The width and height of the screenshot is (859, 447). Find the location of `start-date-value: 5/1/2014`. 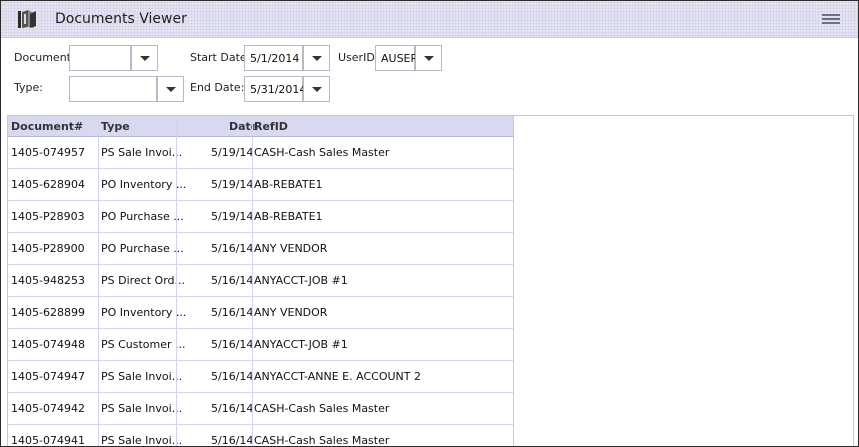

start-date-value: 5/1/2014 is located at coordinates (275, 58).